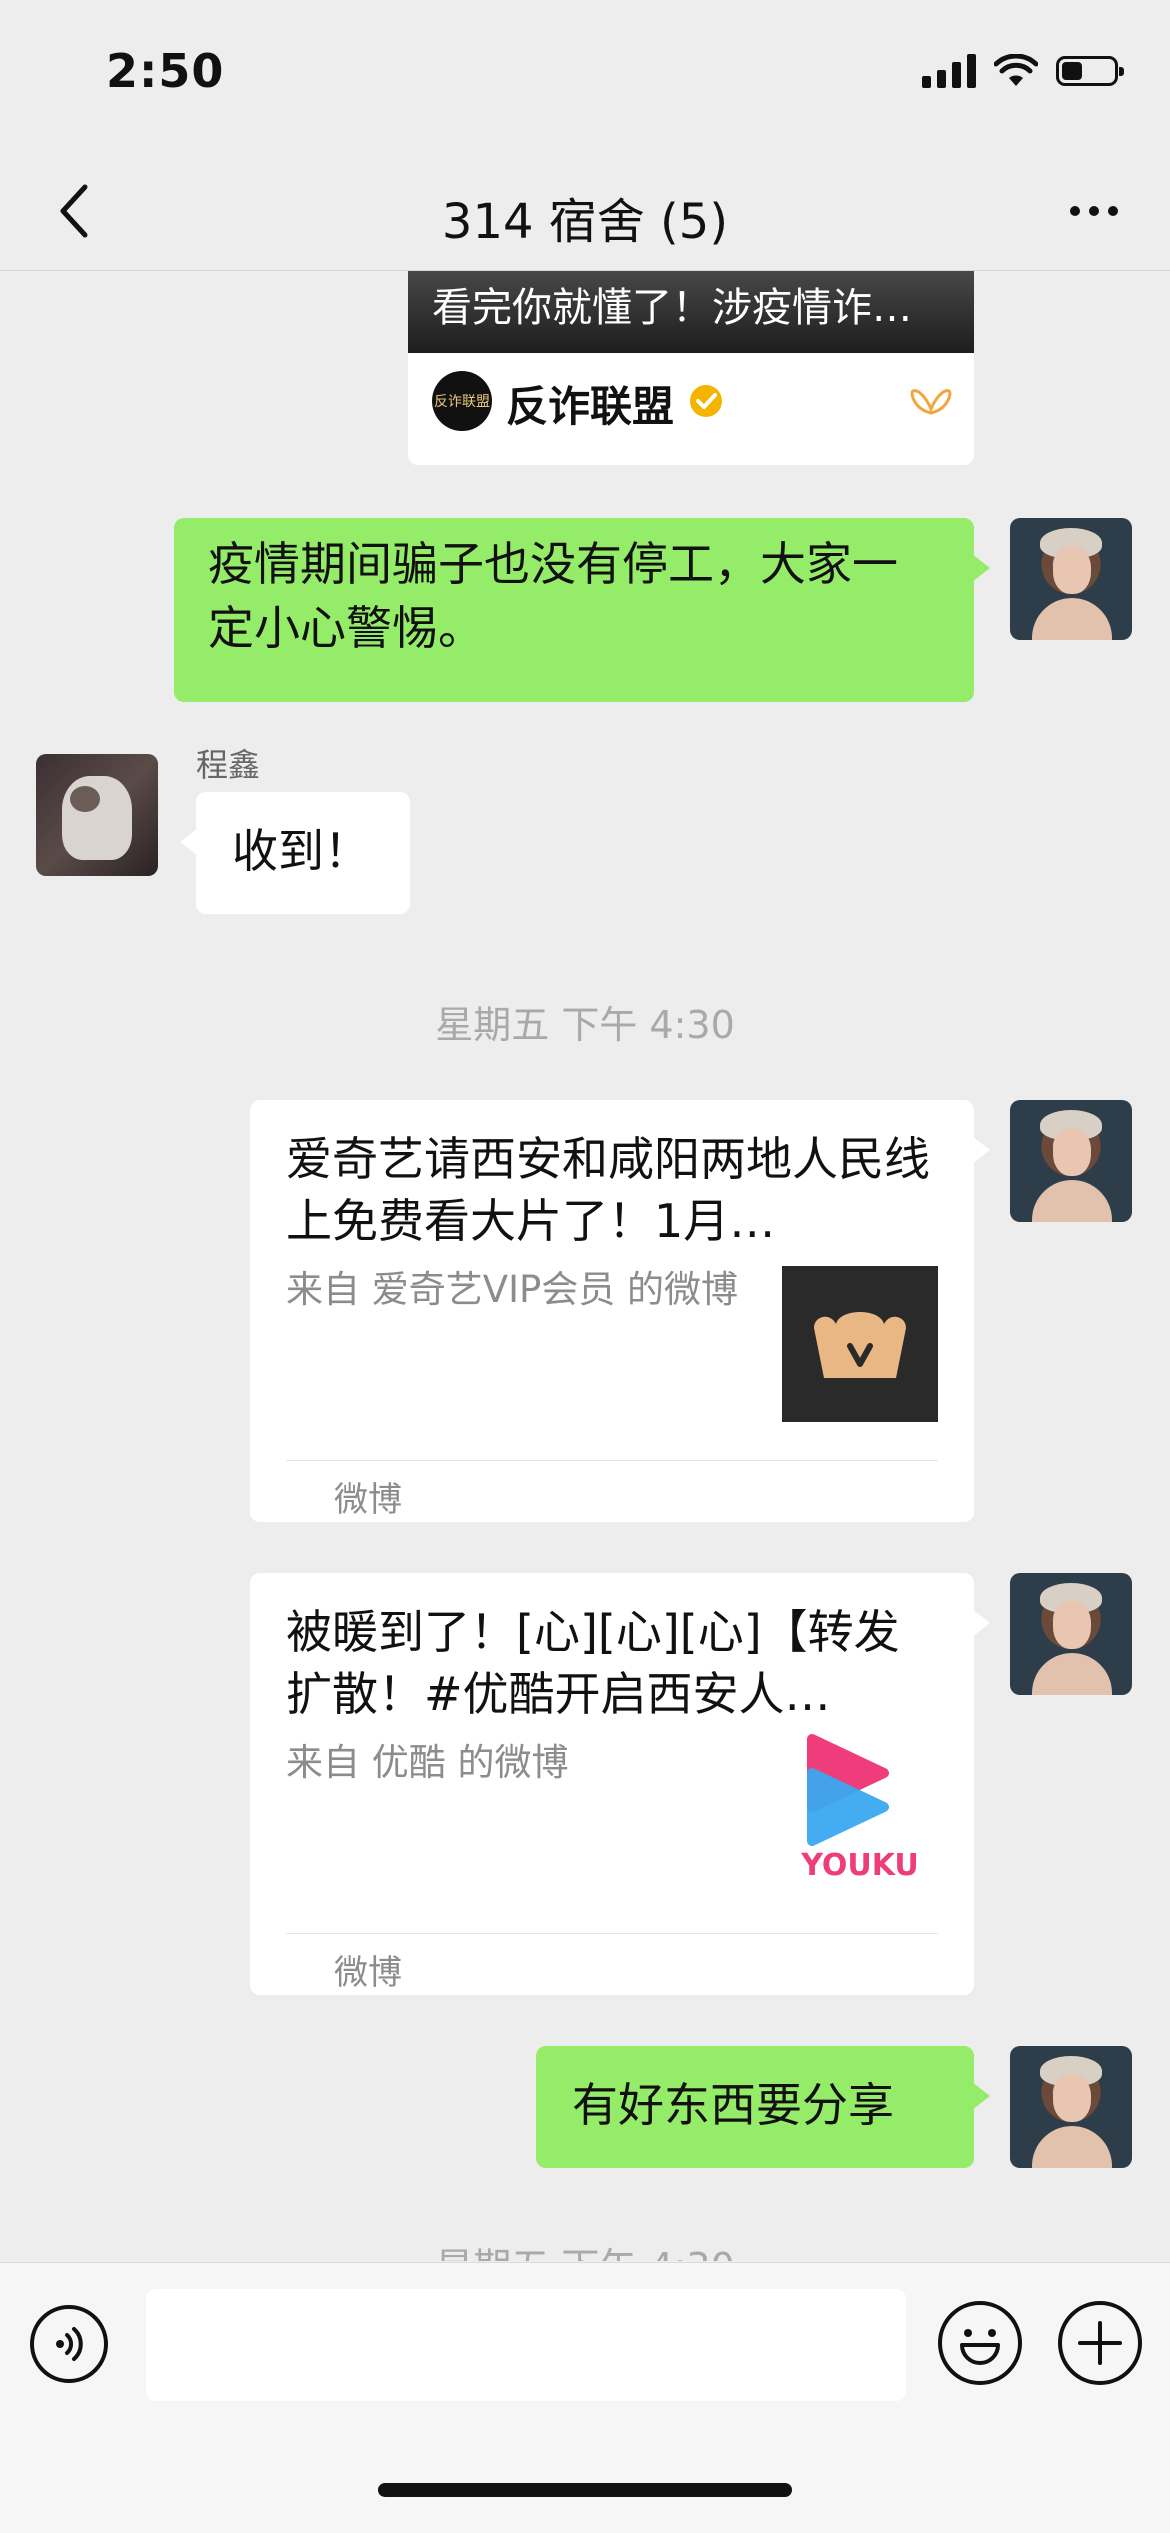 The width and height of the screenshot is (1170, 2533). Describe the element at coordinates (859, 1865) in the screenshot. I see `youku-wordmark: YOUKU` at that location.